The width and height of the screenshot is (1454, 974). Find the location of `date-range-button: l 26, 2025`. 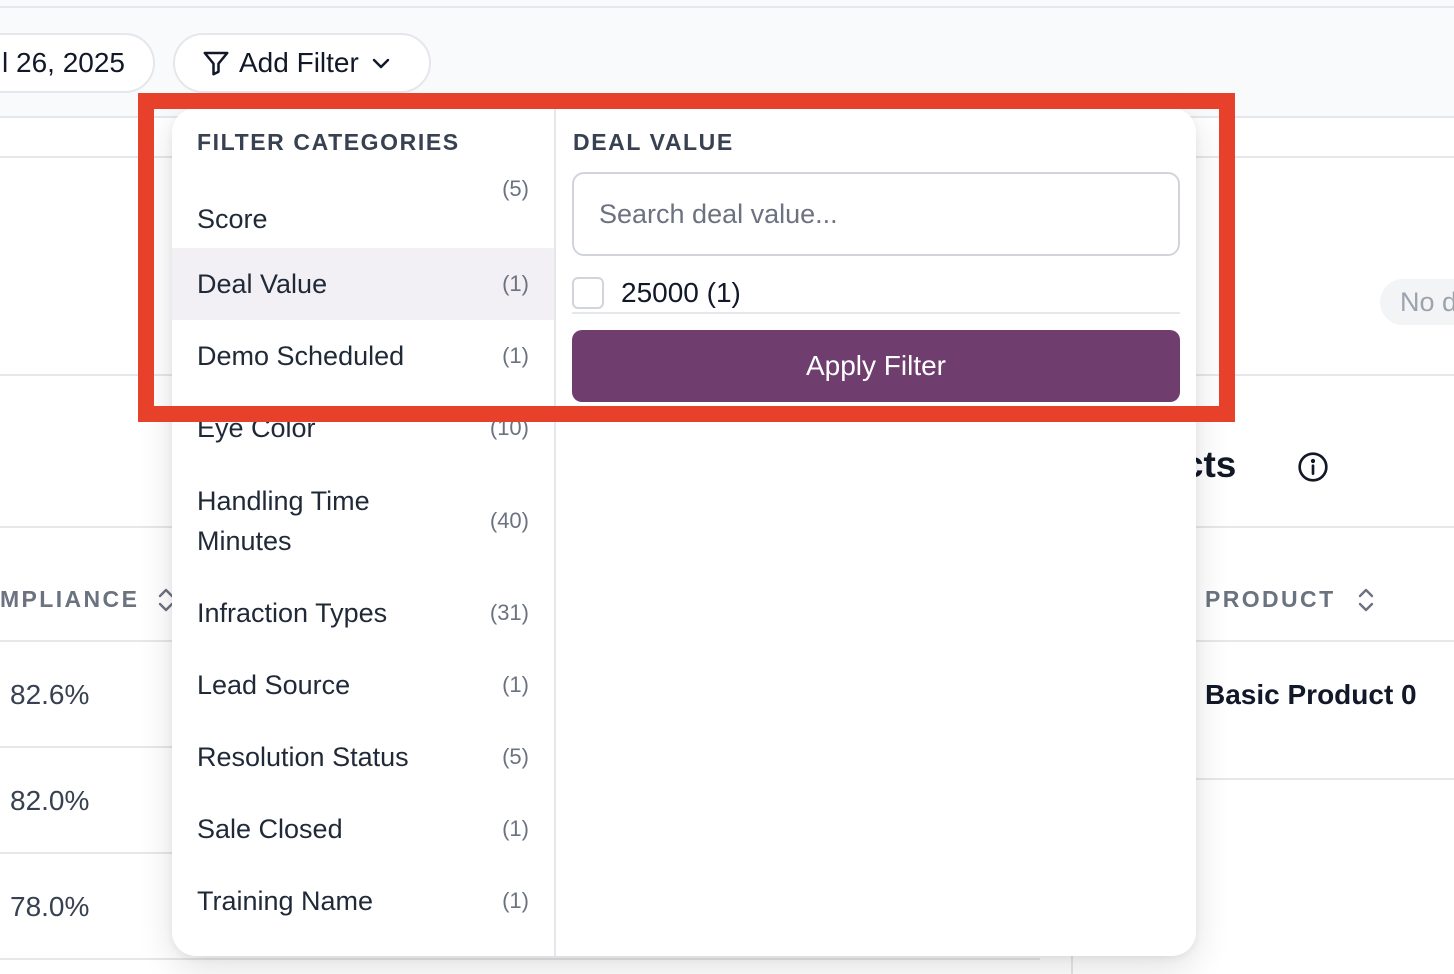

date-range-button: l 26, 2025 is located at coordinates (77, 63).